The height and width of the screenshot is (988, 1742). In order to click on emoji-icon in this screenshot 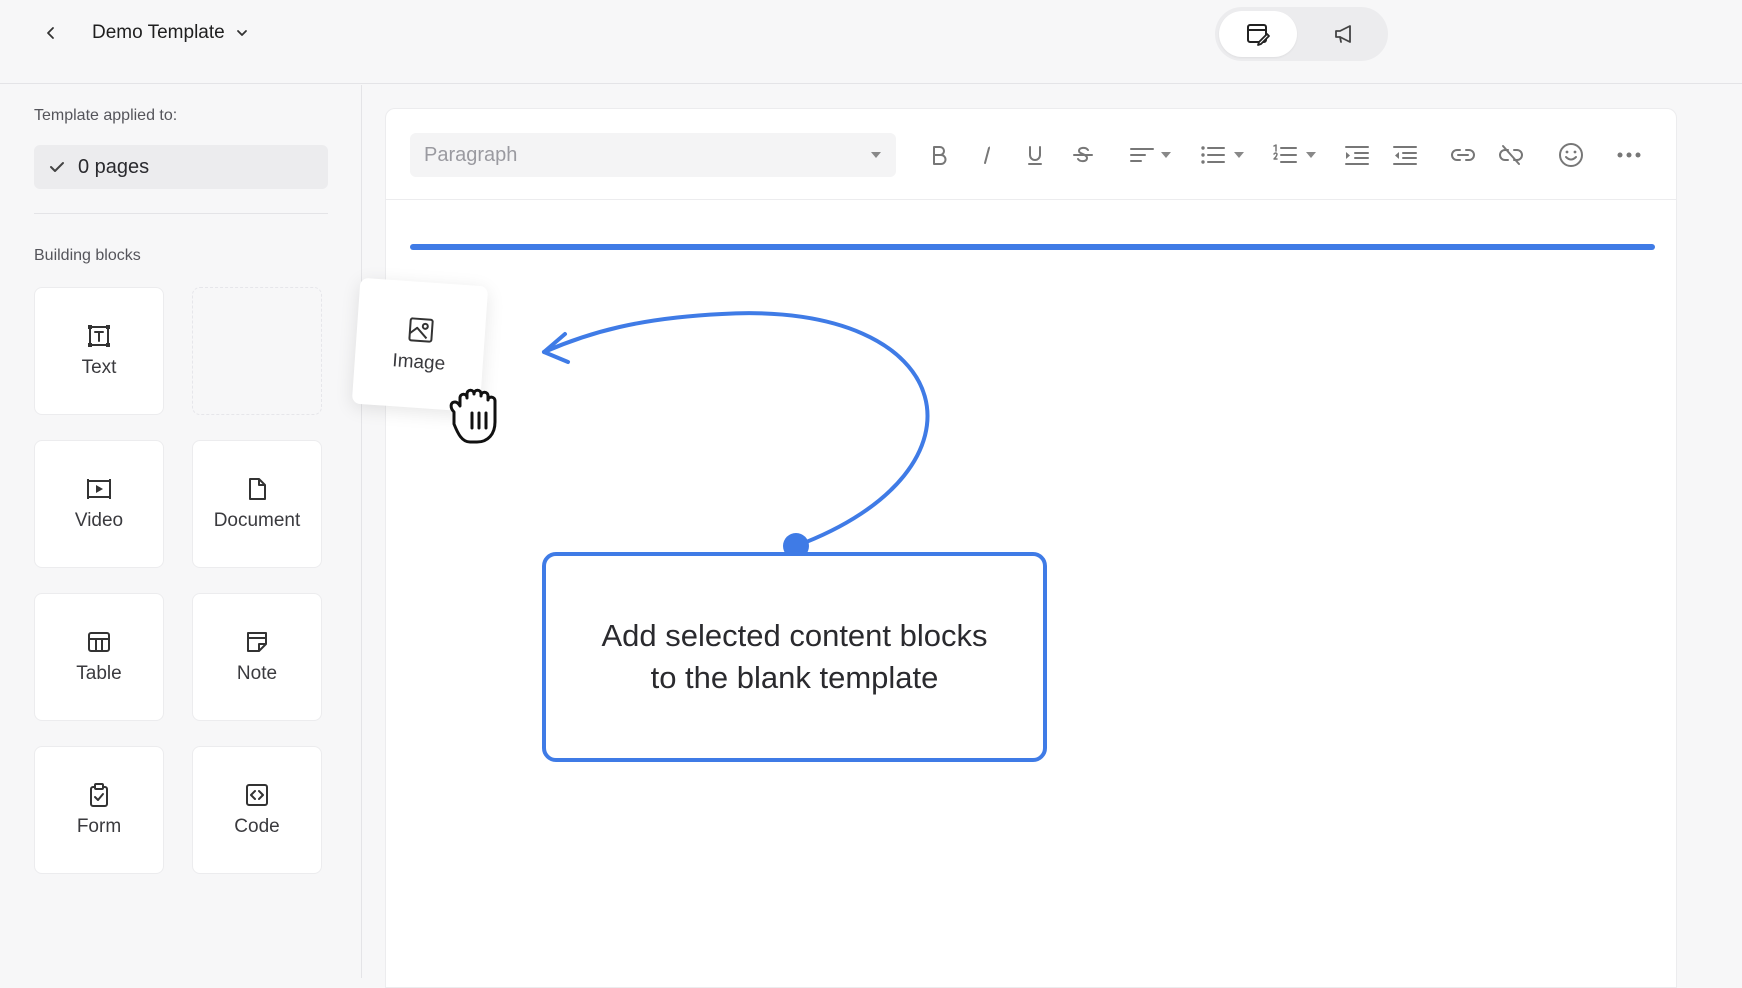, I will do `click(1571, 155)`.